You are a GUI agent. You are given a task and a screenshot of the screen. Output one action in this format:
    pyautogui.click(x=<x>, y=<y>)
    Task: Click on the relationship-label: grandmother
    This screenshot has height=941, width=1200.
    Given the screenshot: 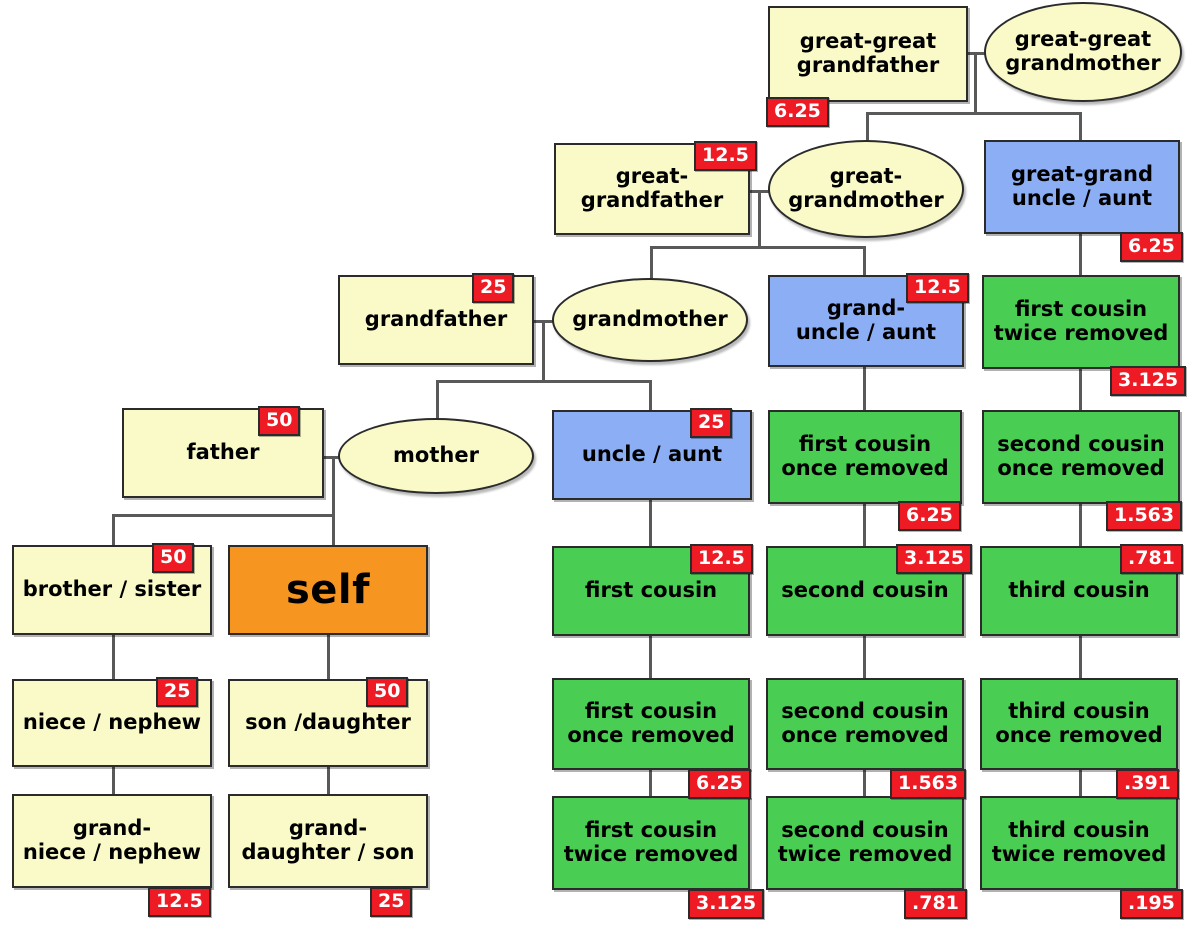 What is the action you would take?
    pyautogui.click(x=650, y=319)
    